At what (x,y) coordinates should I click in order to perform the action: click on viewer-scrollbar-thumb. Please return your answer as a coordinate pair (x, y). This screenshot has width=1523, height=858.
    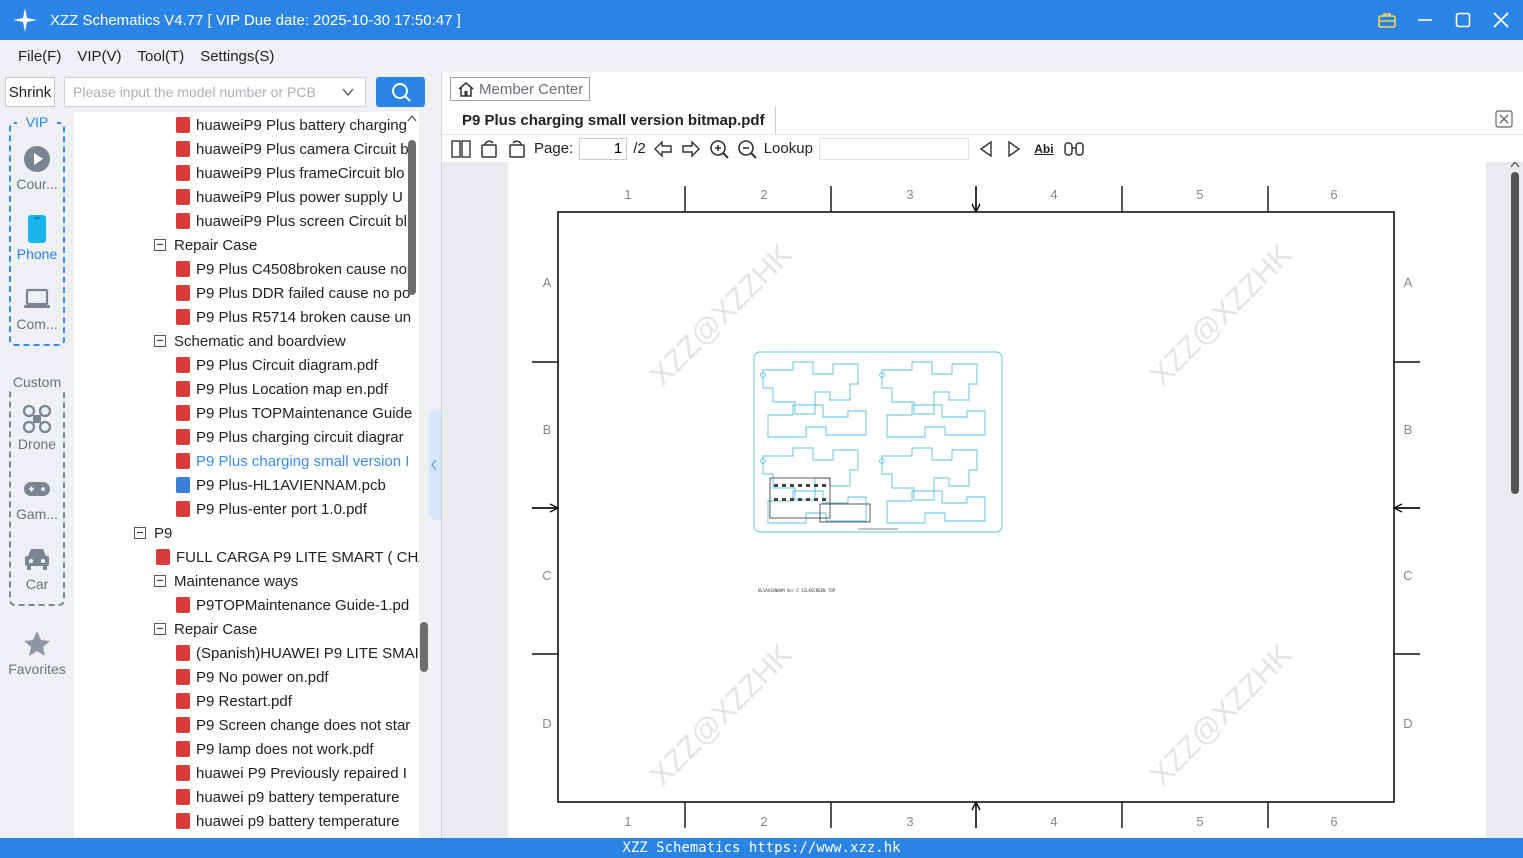
    Looking at the image, I should click on (1515, 333).